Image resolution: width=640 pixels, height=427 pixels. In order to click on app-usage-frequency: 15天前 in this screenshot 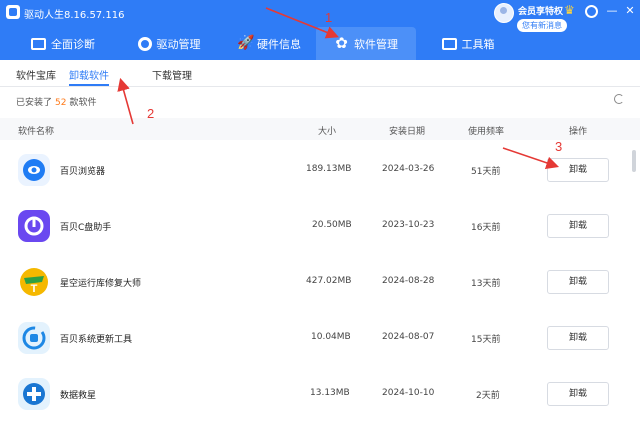, I will do `click(486, 340)`.